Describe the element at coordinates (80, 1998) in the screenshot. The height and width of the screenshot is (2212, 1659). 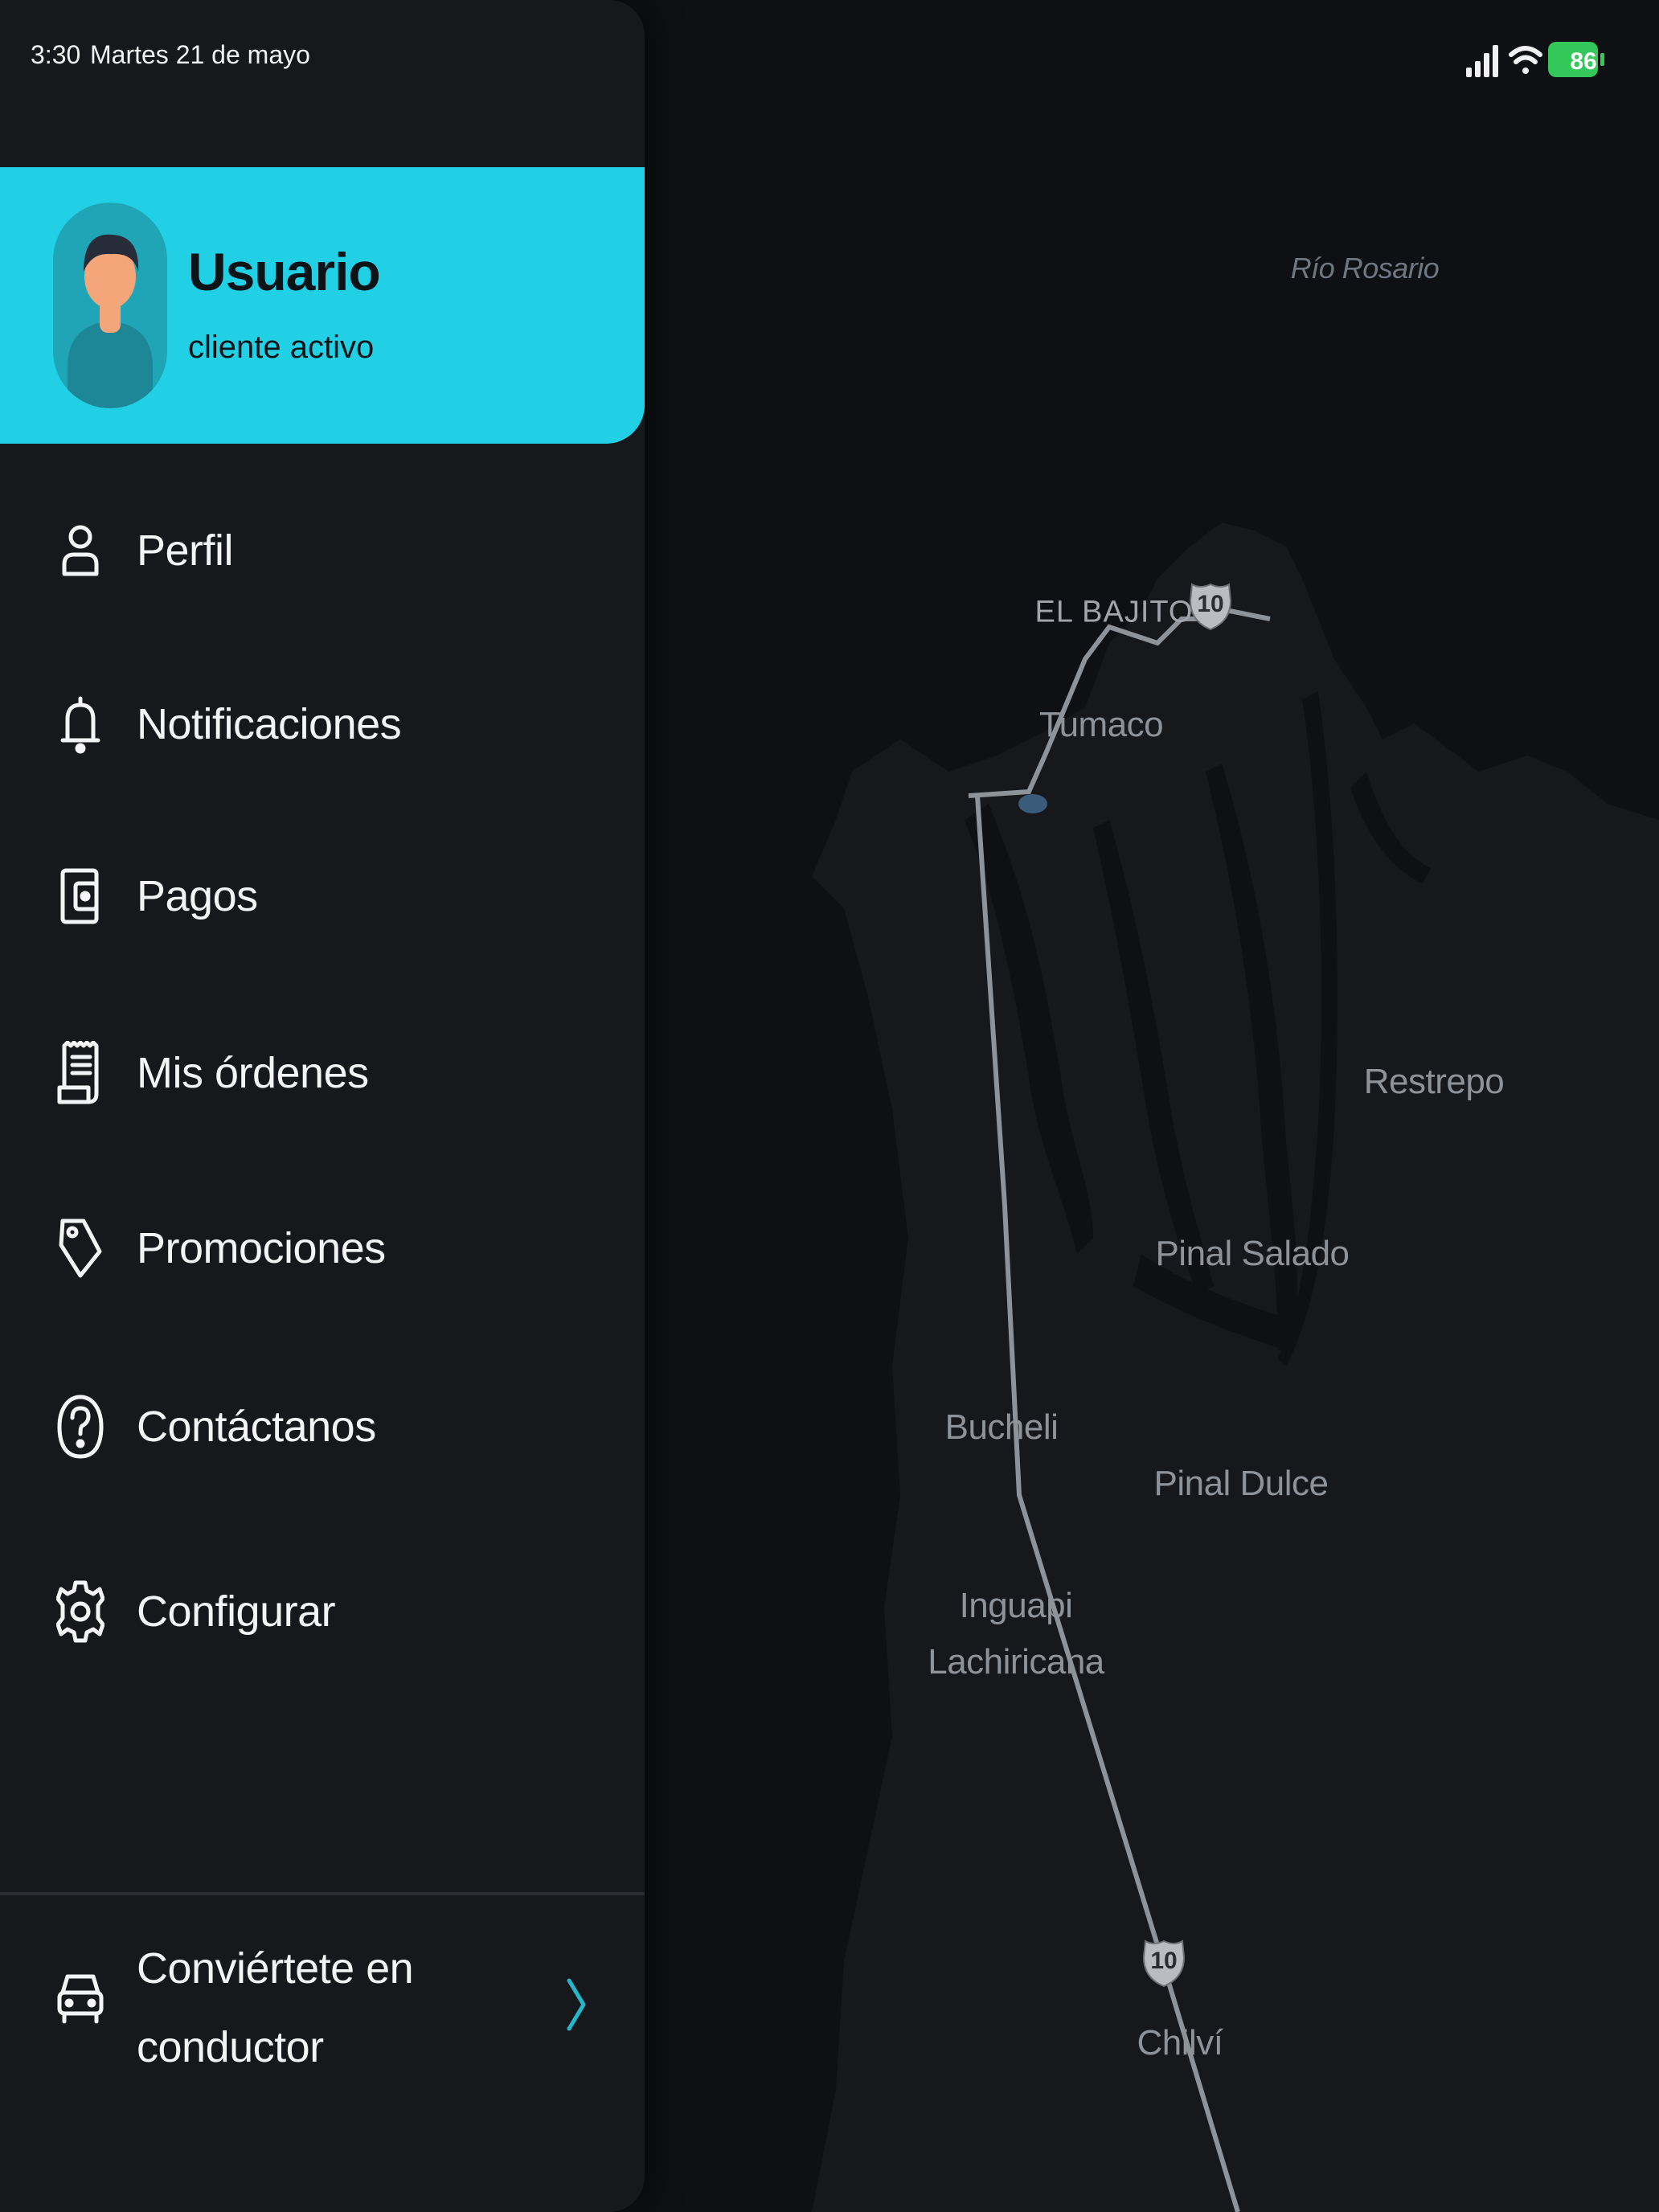
I see `car-icon` at that location.